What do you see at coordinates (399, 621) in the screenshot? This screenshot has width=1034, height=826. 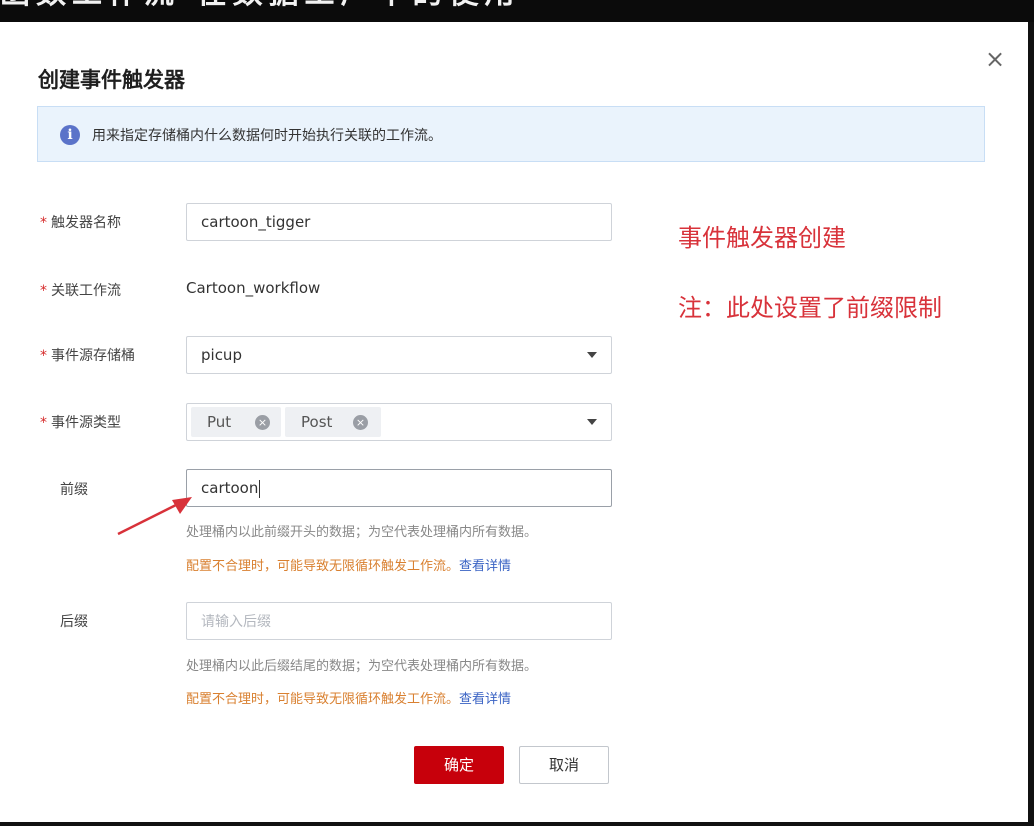 I see `suffix-input: 请输入后缀` at bounding box center [399, 621].